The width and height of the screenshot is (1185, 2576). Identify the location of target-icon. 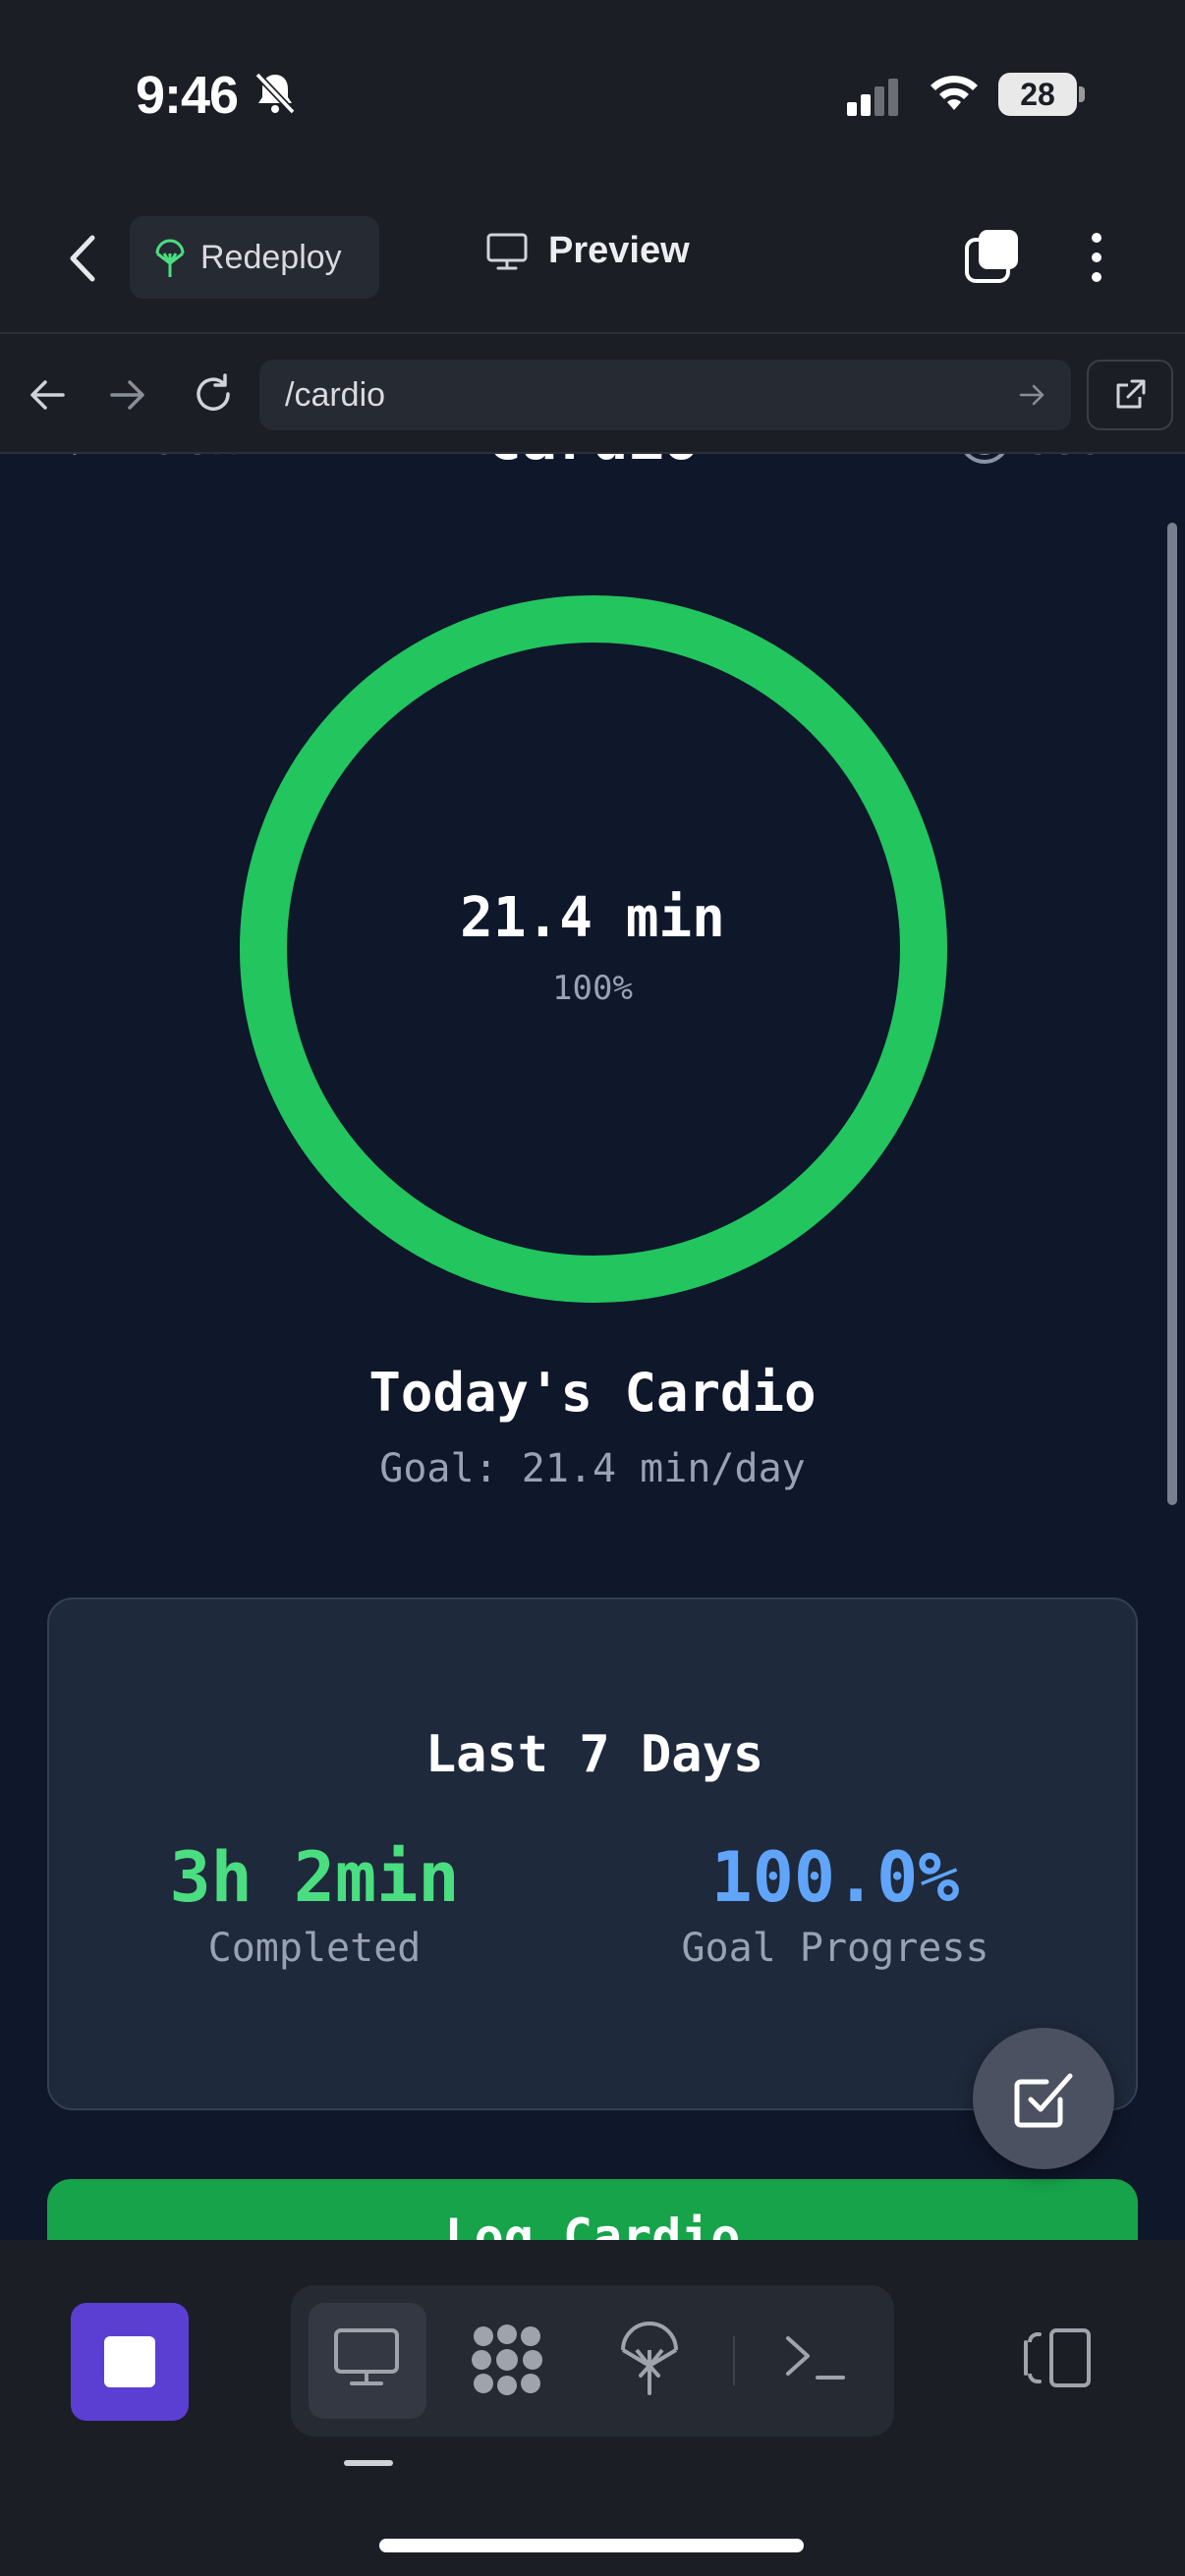
(985, 459).